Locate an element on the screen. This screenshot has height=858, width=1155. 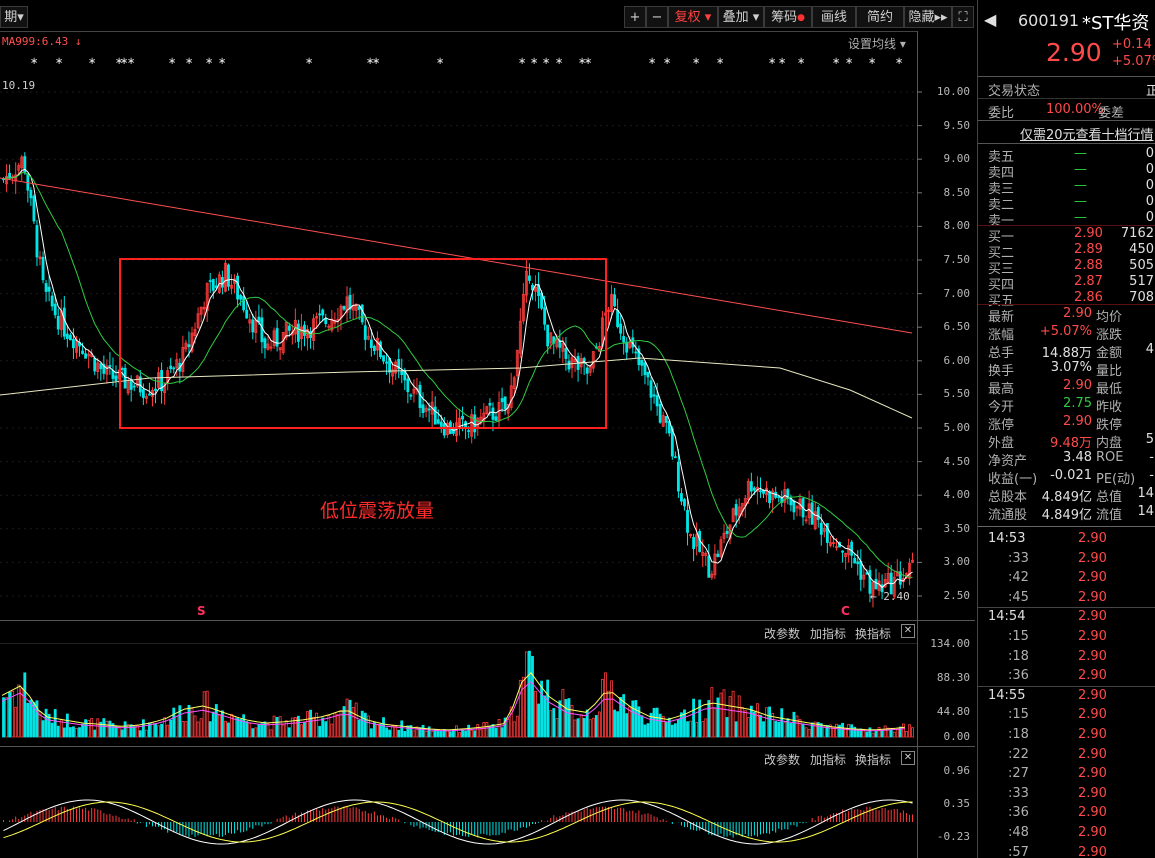
macd-switch-link: 换指标 is located at coordinates (873, 759).